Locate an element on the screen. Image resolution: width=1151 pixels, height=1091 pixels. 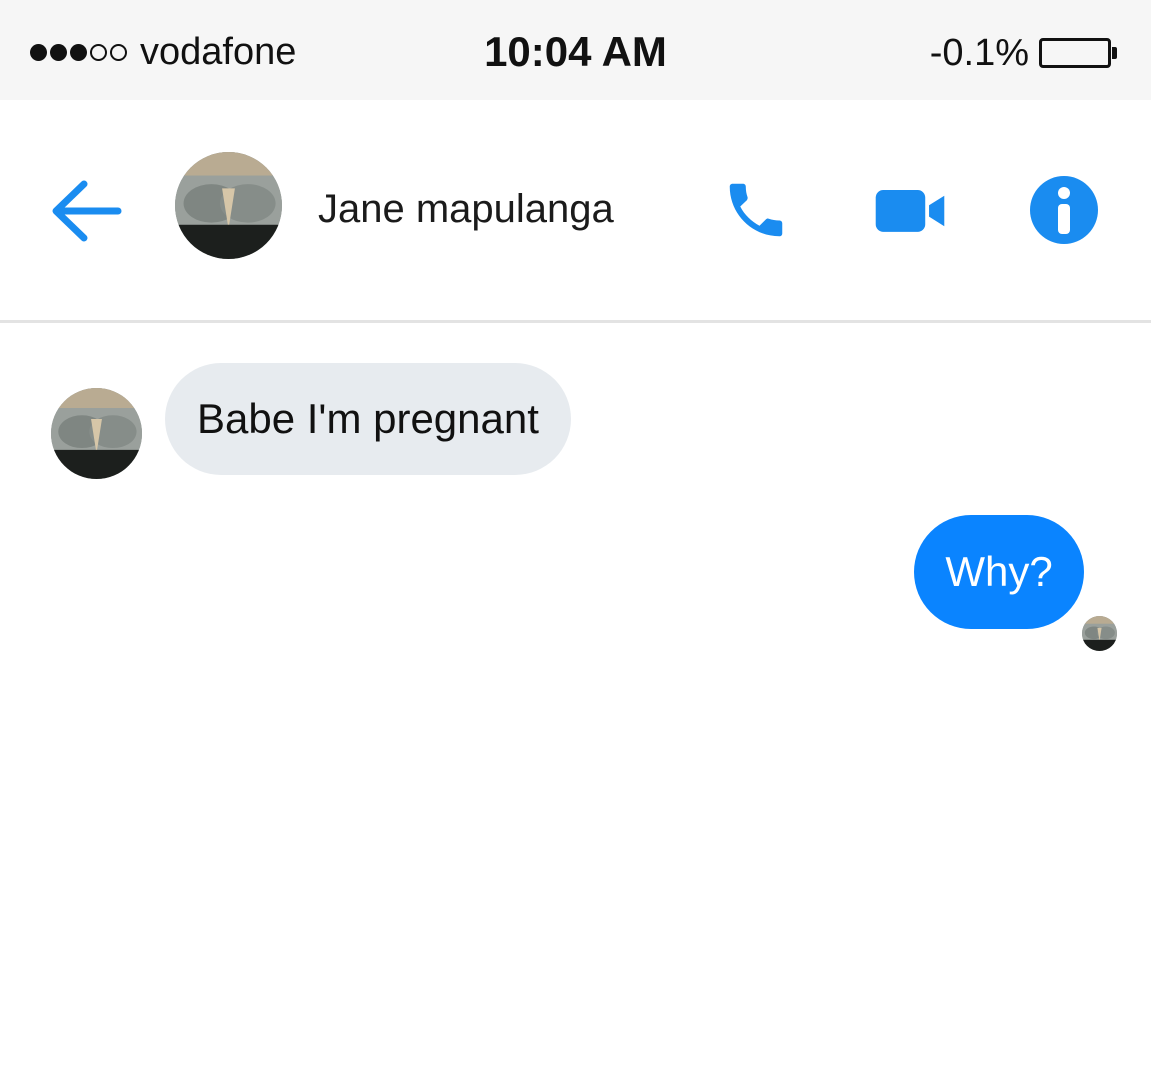
sender-avatar is located at coordinates (96, 433).